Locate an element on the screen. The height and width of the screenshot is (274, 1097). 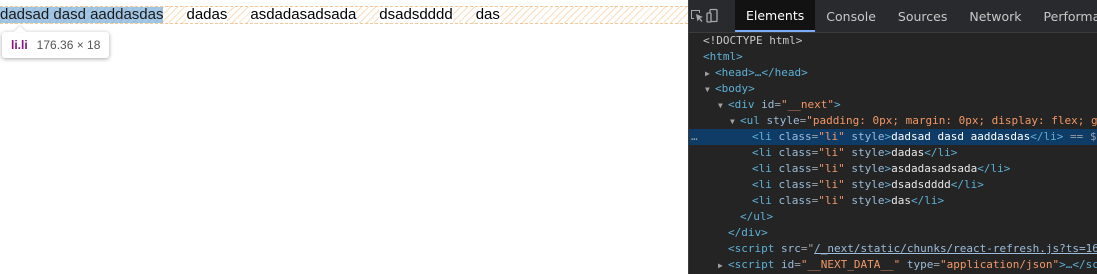
li-close-tag: </li> is located at coordinates (1047, 136).